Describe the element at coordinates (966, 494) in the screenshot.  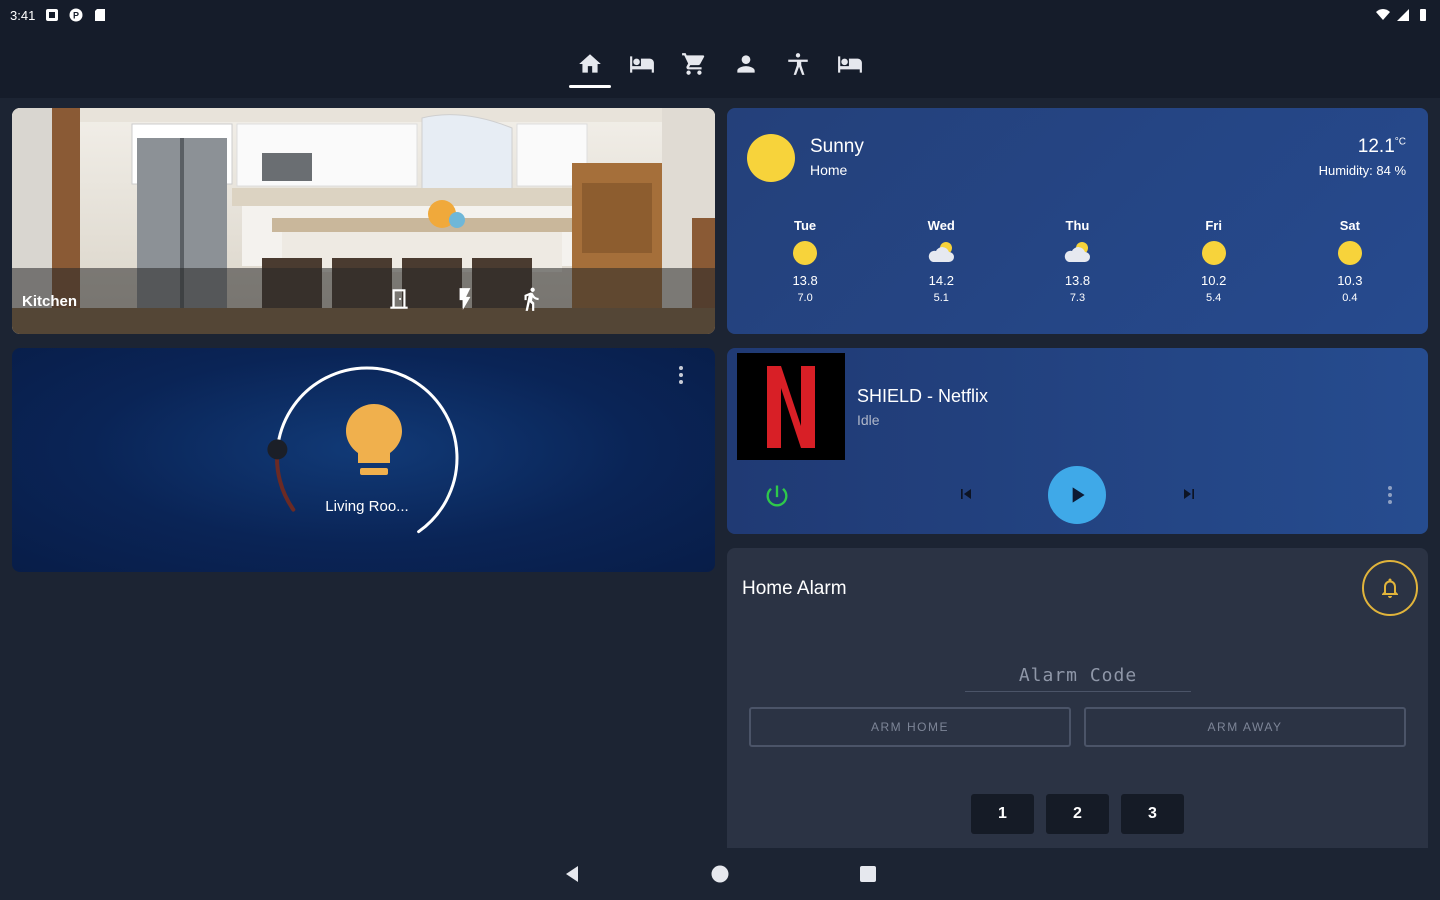
I see `previous-track-icon` at that location.